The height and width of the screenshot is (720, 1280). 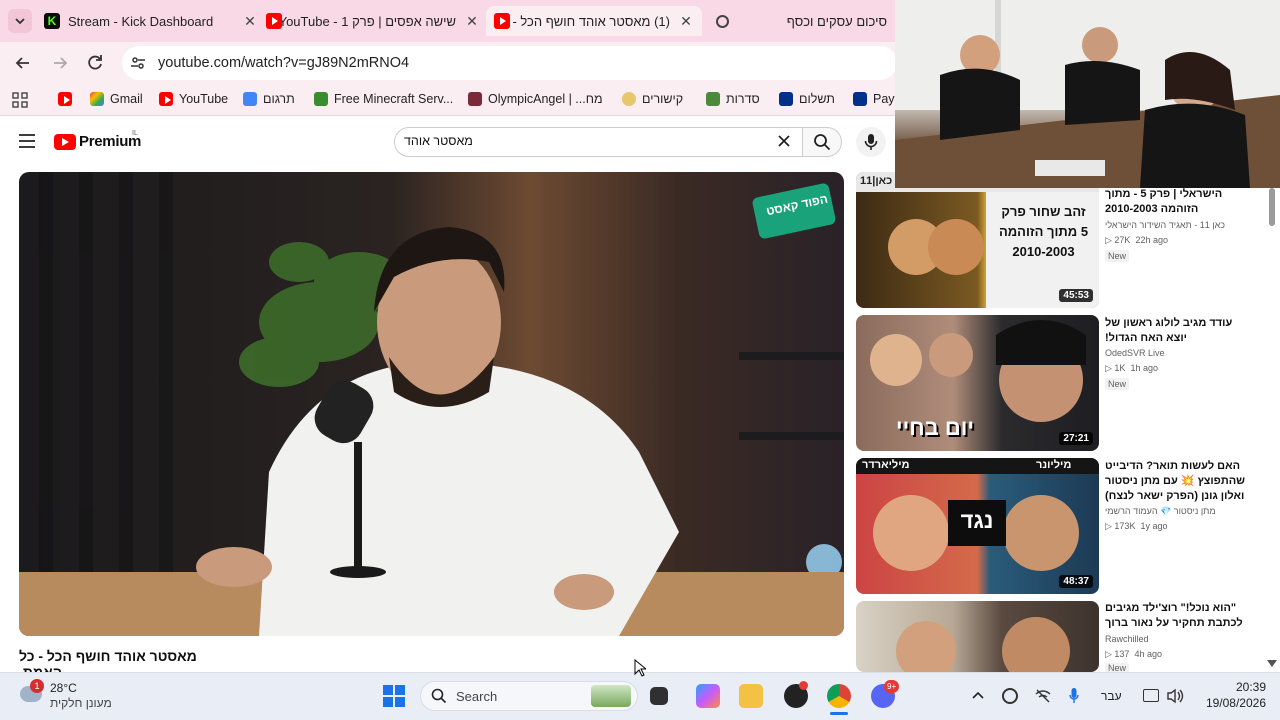 What do you see at coordinates (95, 63) in the screenshot?
I see `reload-button` at bounding box center [95, 63].